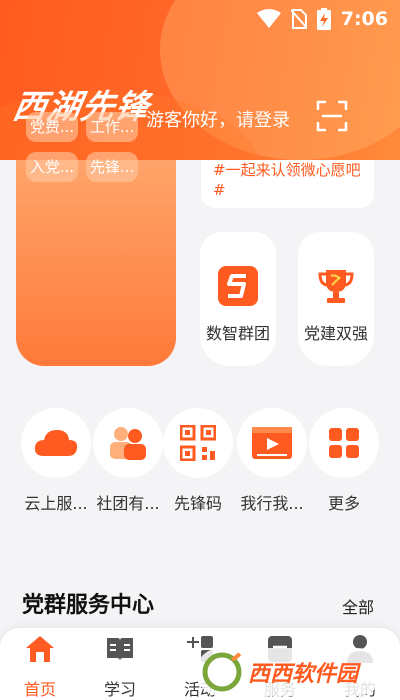  I want to click on status-bar: 7:06, so click(322, 19).